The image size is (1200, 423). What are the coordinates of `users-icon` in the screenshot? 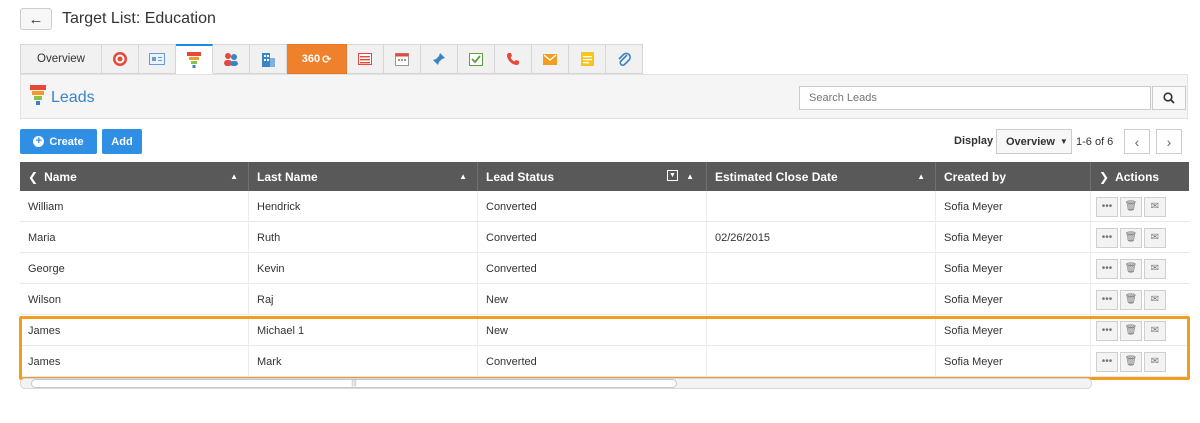 It's located at (231, 59).